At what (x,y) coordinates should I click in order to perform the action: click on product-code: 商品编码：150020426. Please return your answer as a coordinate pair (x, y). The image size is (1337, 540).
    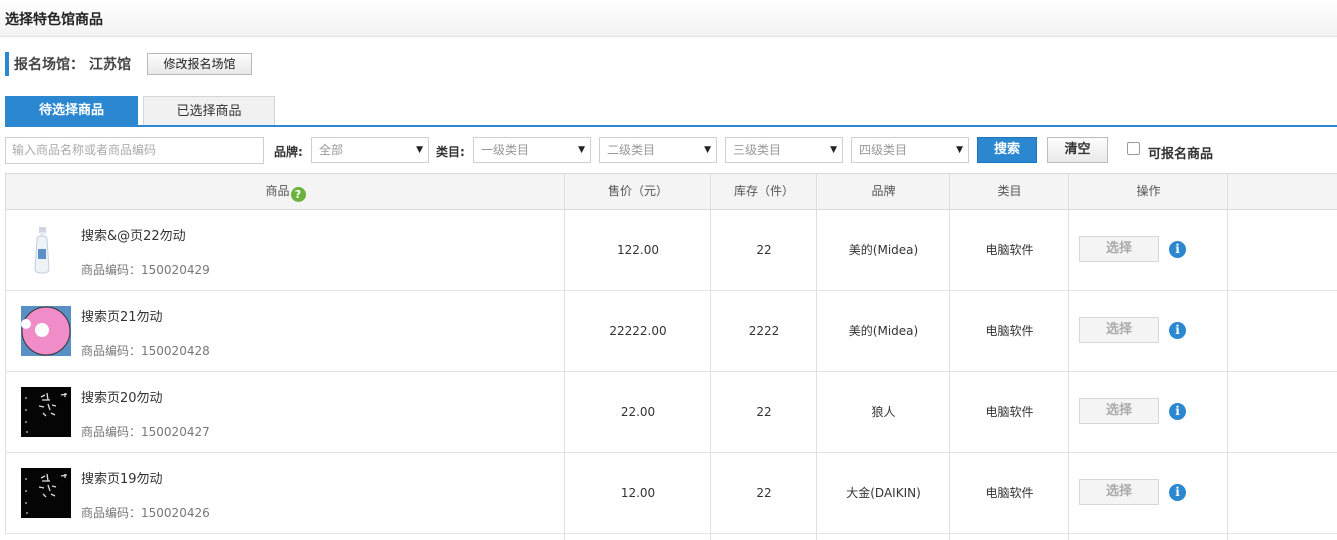
    Looking at the image, I should click on (145, 513).